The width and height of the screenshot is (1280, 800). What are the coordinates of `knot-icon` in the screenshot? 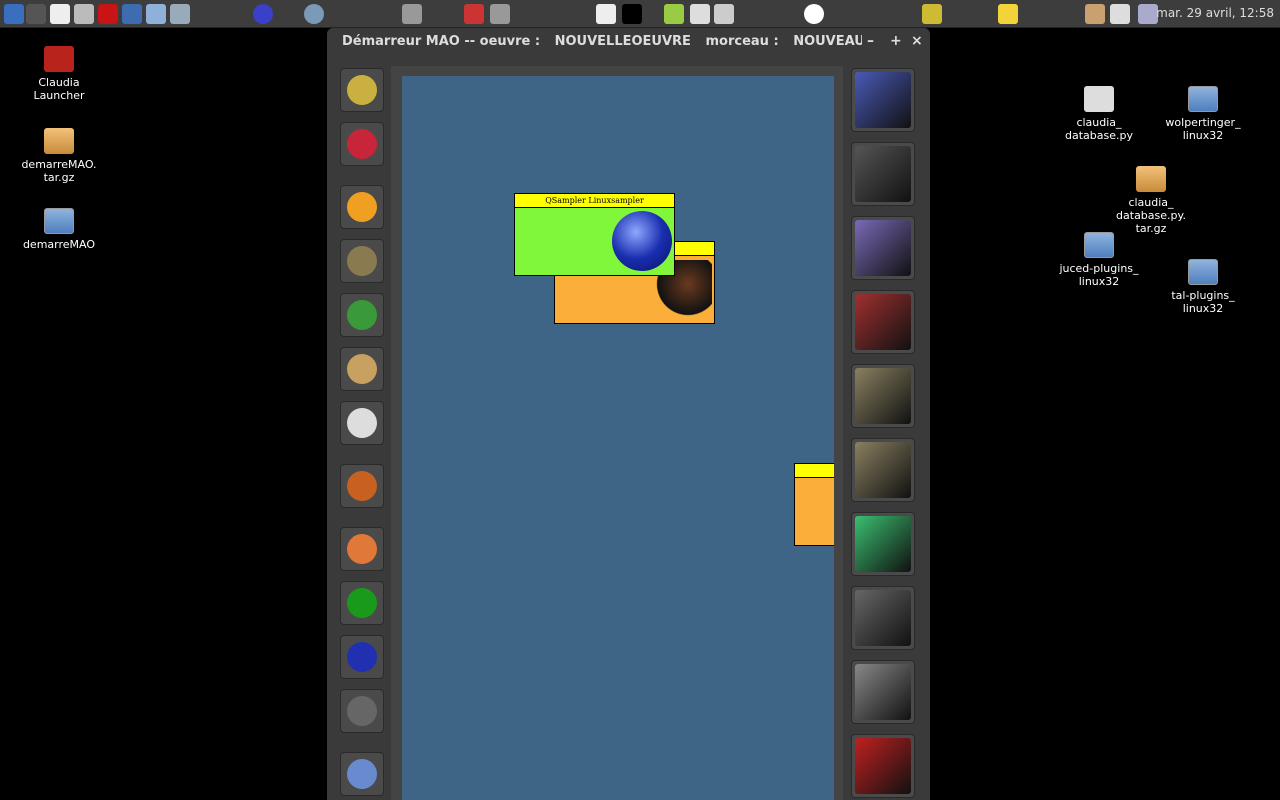 It's located at (362, 486).